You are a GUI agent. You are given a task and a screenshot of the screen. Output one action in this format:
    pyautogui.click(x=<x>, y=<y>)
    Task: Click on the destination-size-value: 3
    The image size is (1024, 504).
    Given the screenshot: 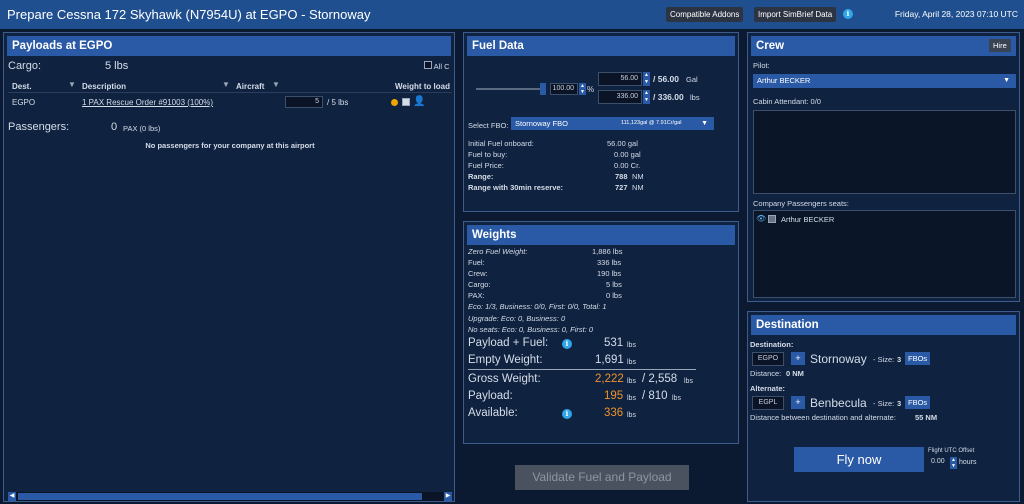 What is the action you would take?
    pyautogui.click(x=899, y=359)
    